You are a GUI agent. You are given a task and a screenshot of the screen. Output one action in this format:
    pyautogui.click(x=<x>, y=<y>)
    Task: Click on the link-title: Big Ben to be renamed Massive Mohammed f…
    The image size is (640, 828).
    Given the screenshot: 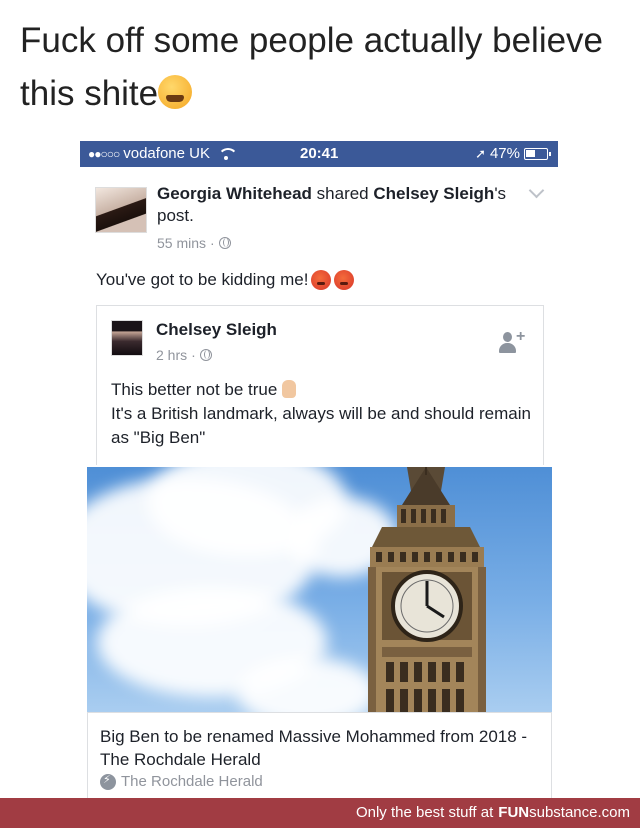 What is the action you would take?
    pyautogui.click(x=320, y=748)
    